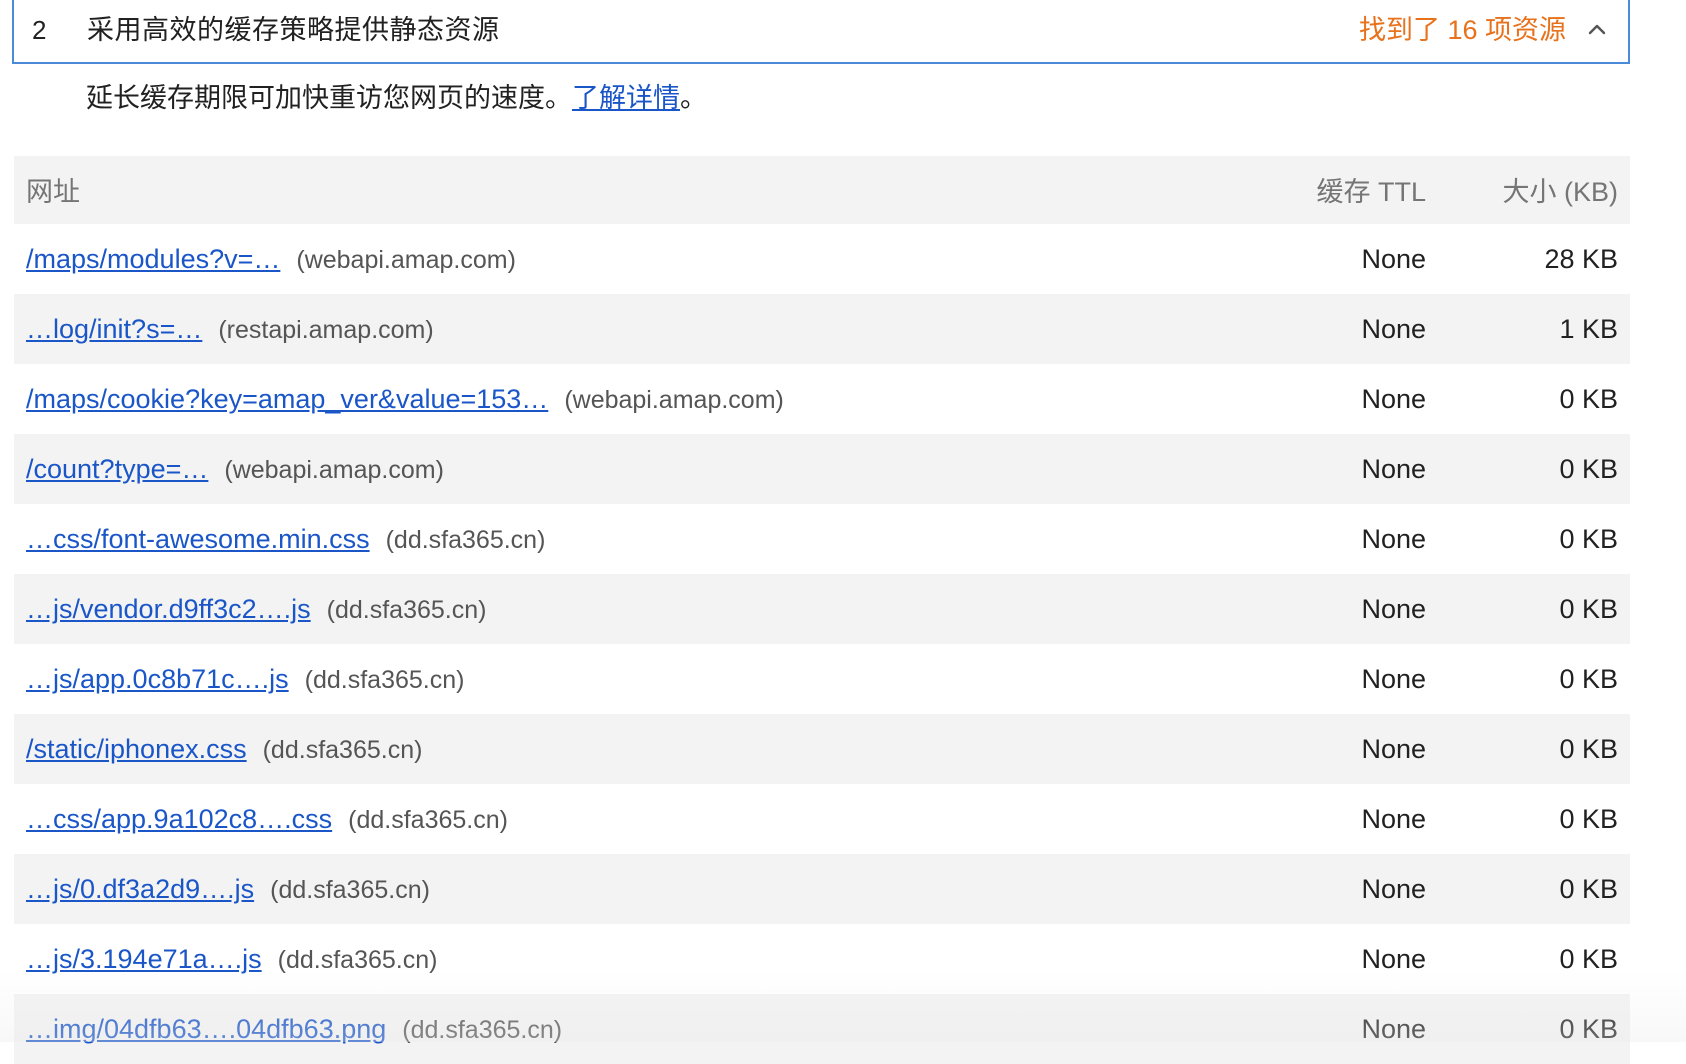 Image resolution: width=1686 pixels, height=1064 pixels. What do you see at coordinates (144, 959) in the screenshot?
I see `resource-url-link: …js/3.194e71a….js` at bounding box center [144, 959].